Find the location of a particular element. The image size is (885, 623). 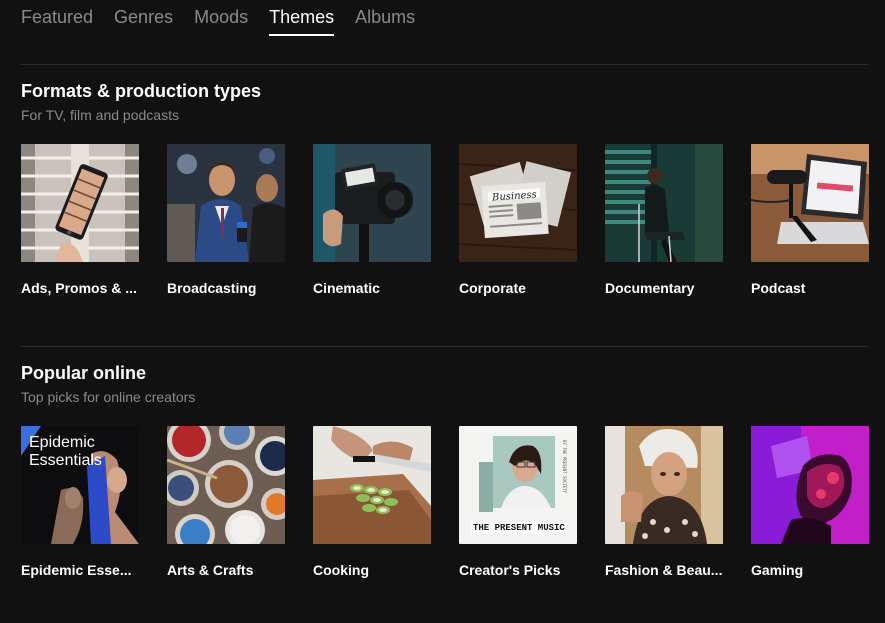

section-subtitle: For TV, film and podcasts is located at coordinates (100, 115).